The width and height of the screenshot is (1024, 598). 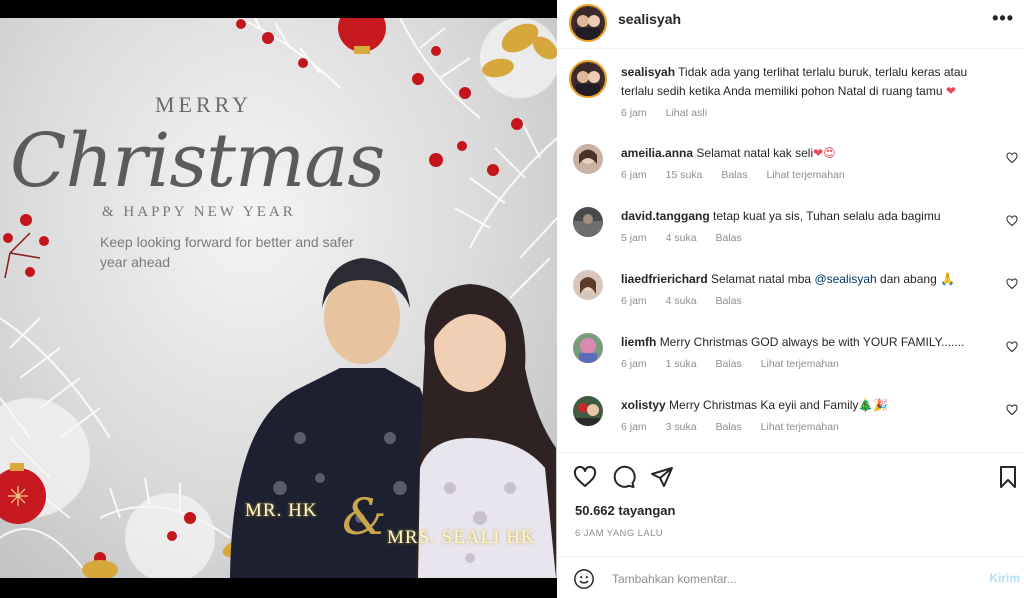 I want to click on caption-emoji: ❤, so click(x=950, y=91).